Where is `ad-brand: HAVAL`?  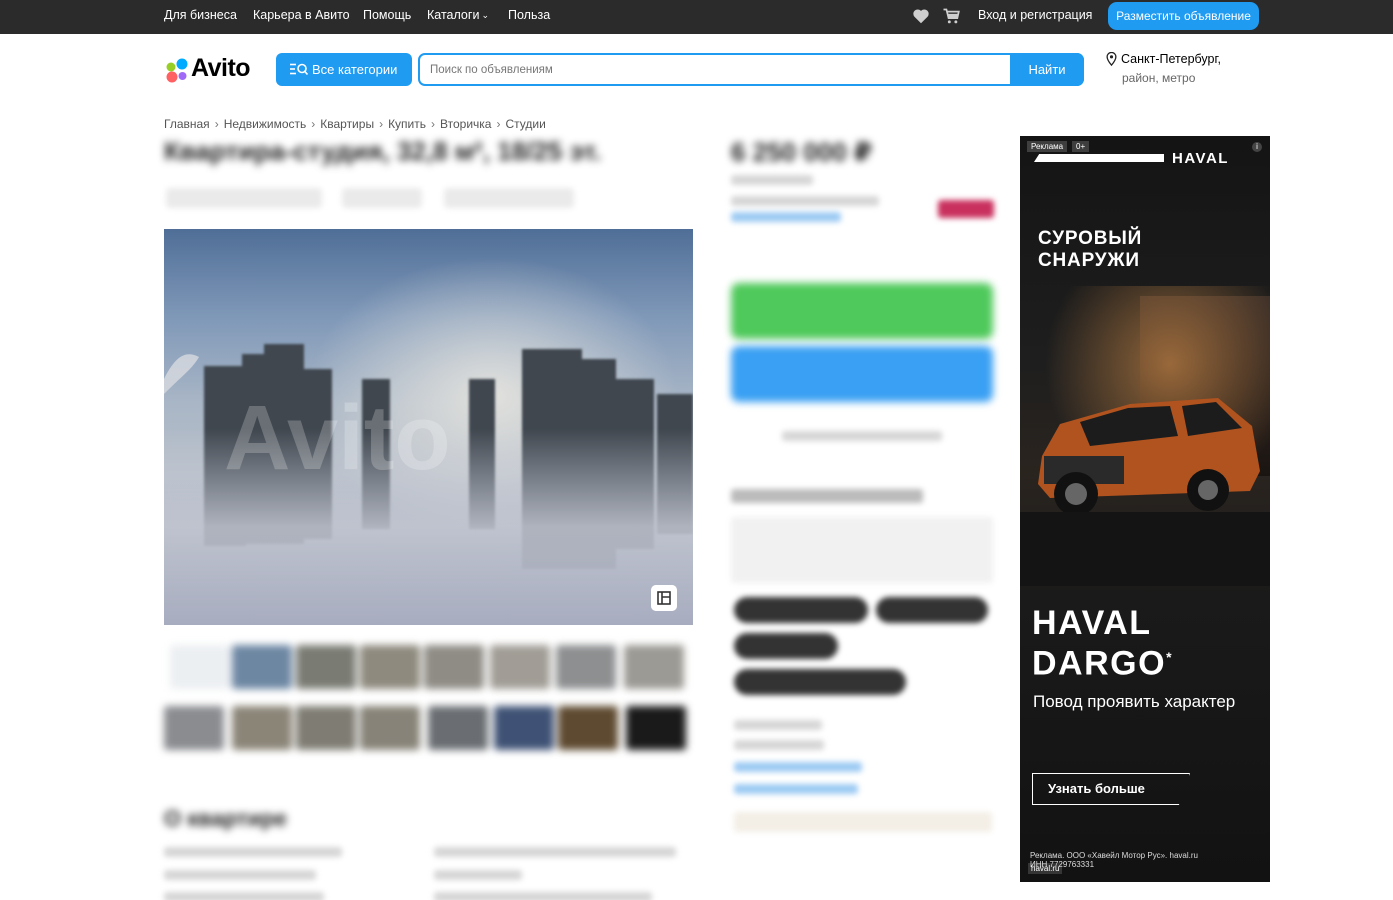 ad-brand: HAVAL is located at coordinates (1200, 158).